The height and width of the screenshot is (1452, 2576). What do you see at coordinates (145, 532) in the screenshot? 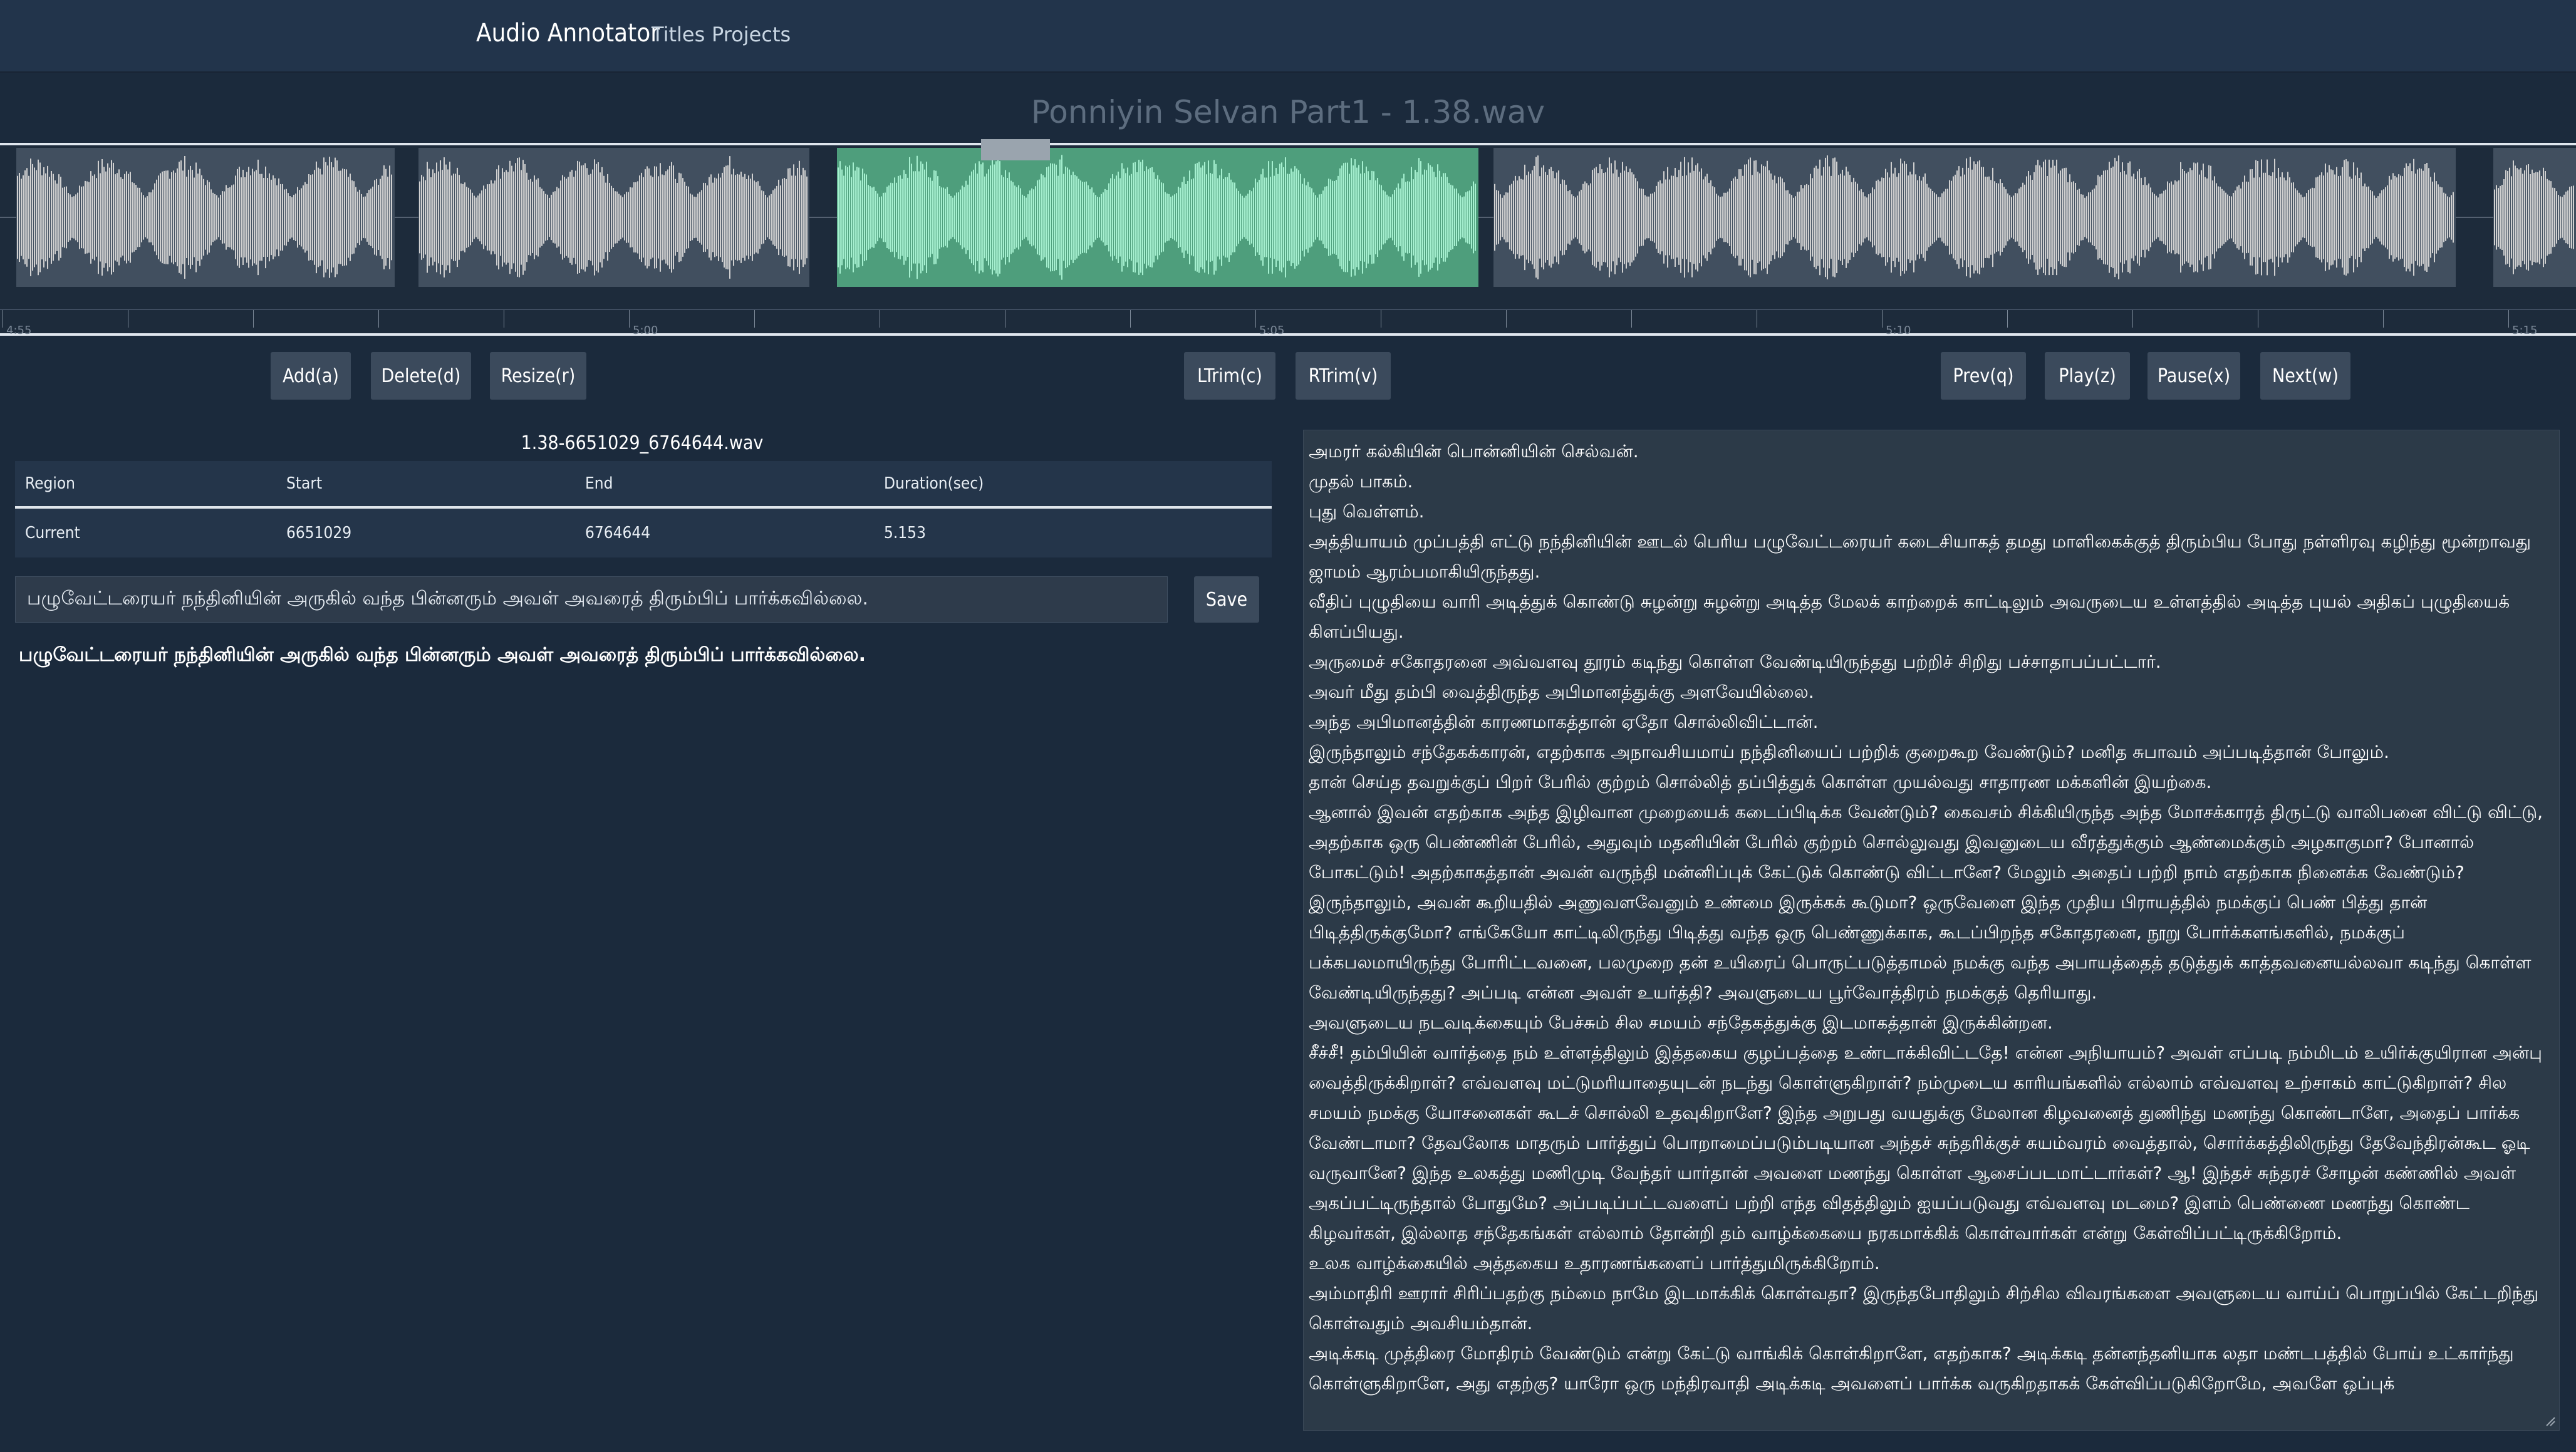
I see `cell-region: Current` at bounding box center [145, 532].